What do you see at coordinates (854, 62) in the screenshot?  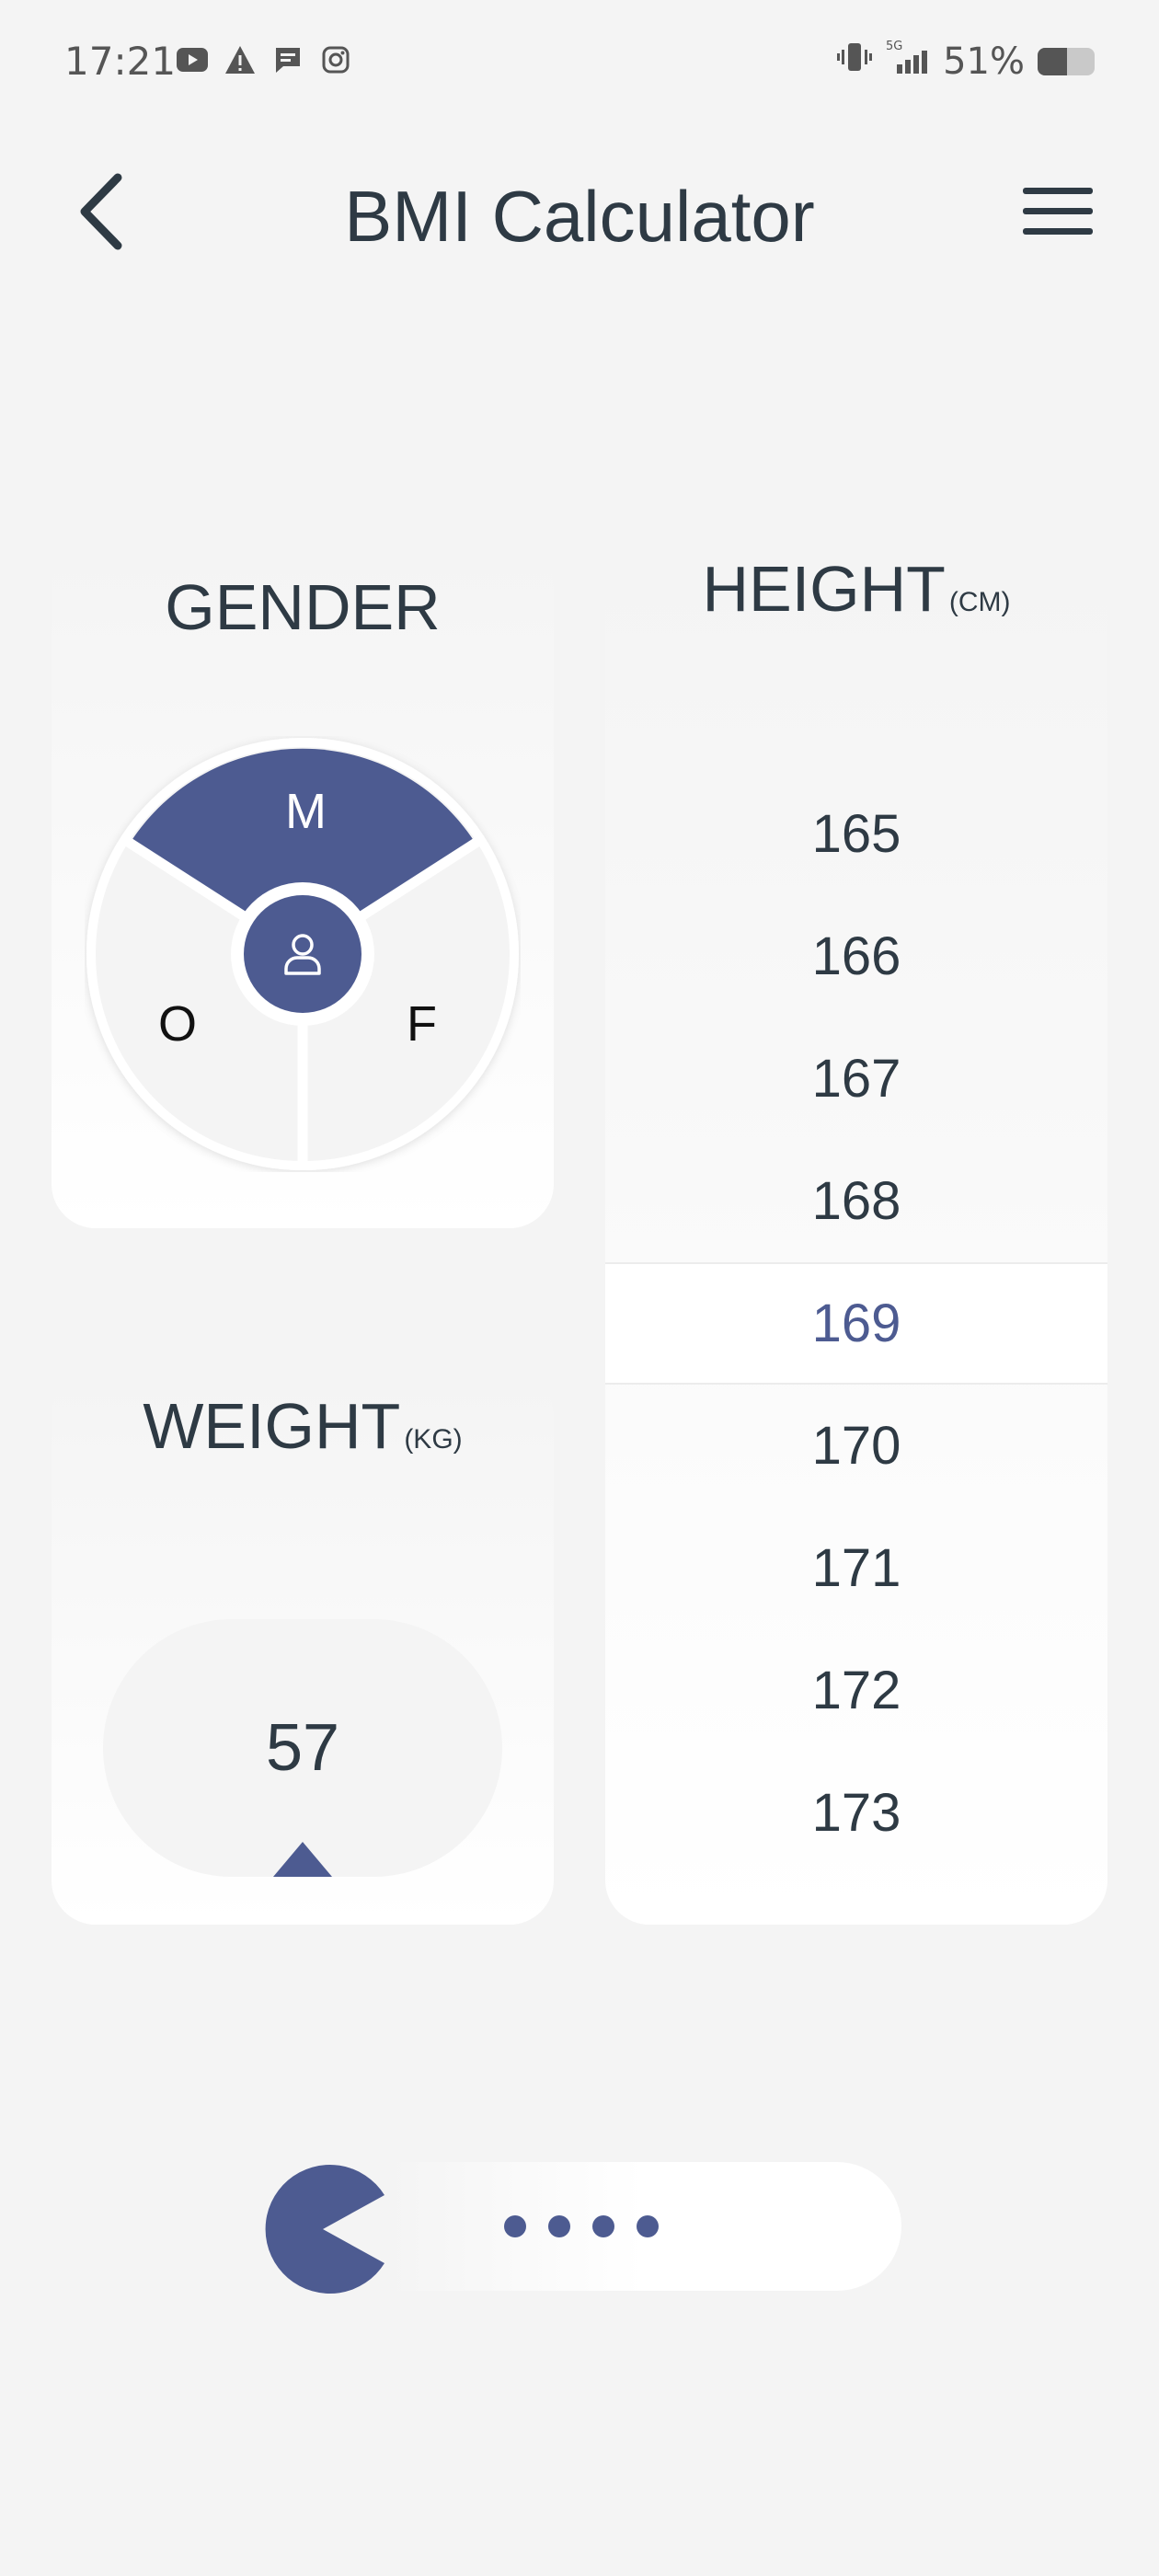 I see `vibrate-icon` at bounding box center [854, 62].